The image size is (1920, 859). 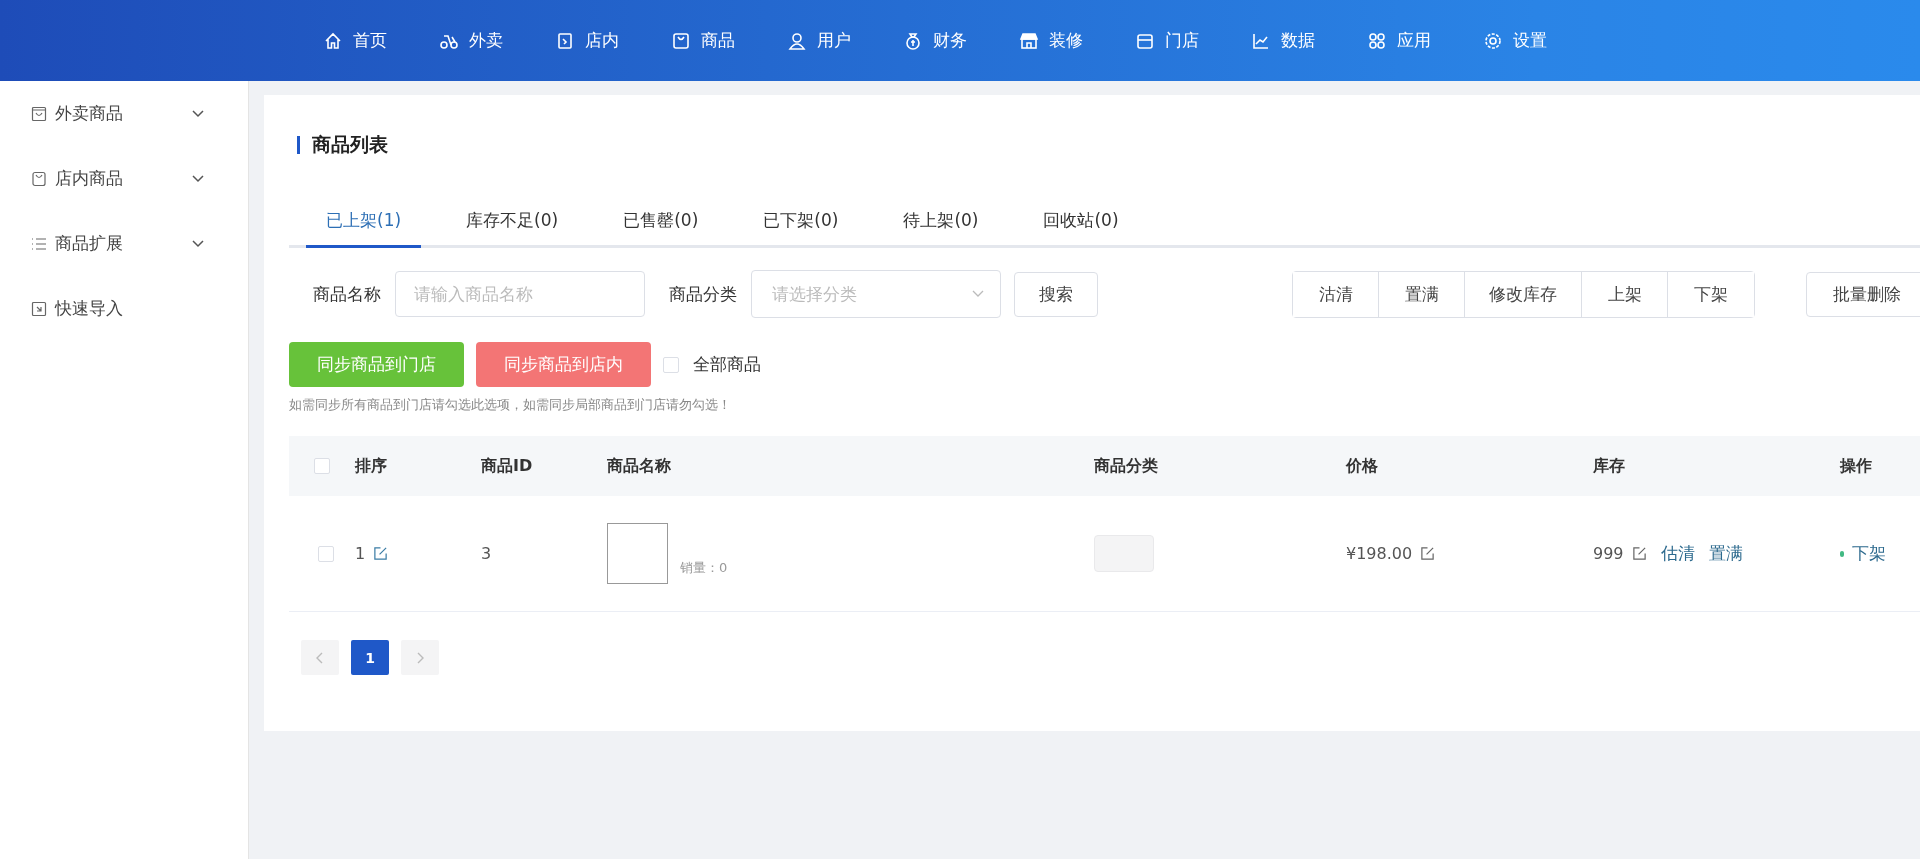 What do you see at coordinates (727, 364) in the screenshot?
I see `checkbox-label: 全部商品` at bounding box center [727, 364].